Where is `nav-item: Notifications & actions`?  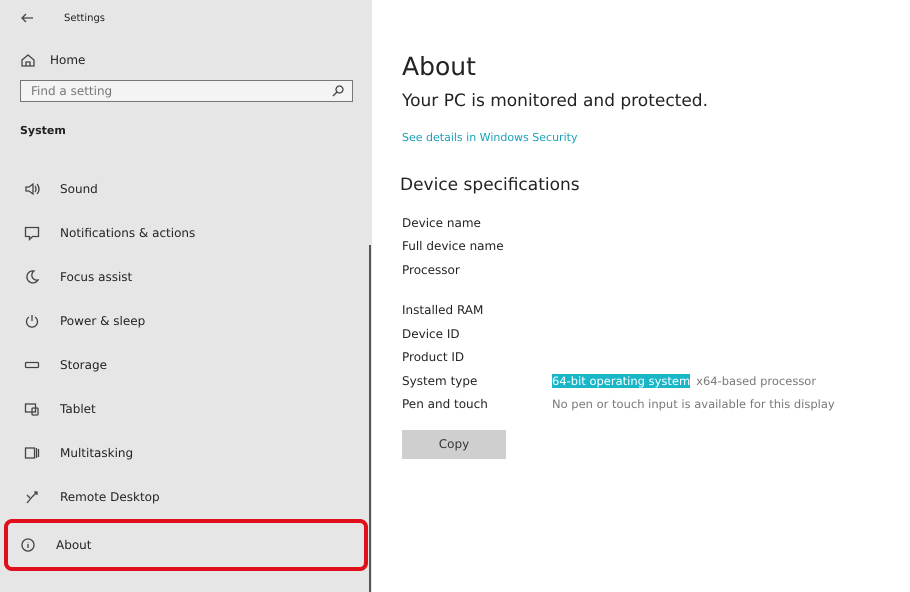 nav-item: Notifications & actions is located at coordinates (186, 233).